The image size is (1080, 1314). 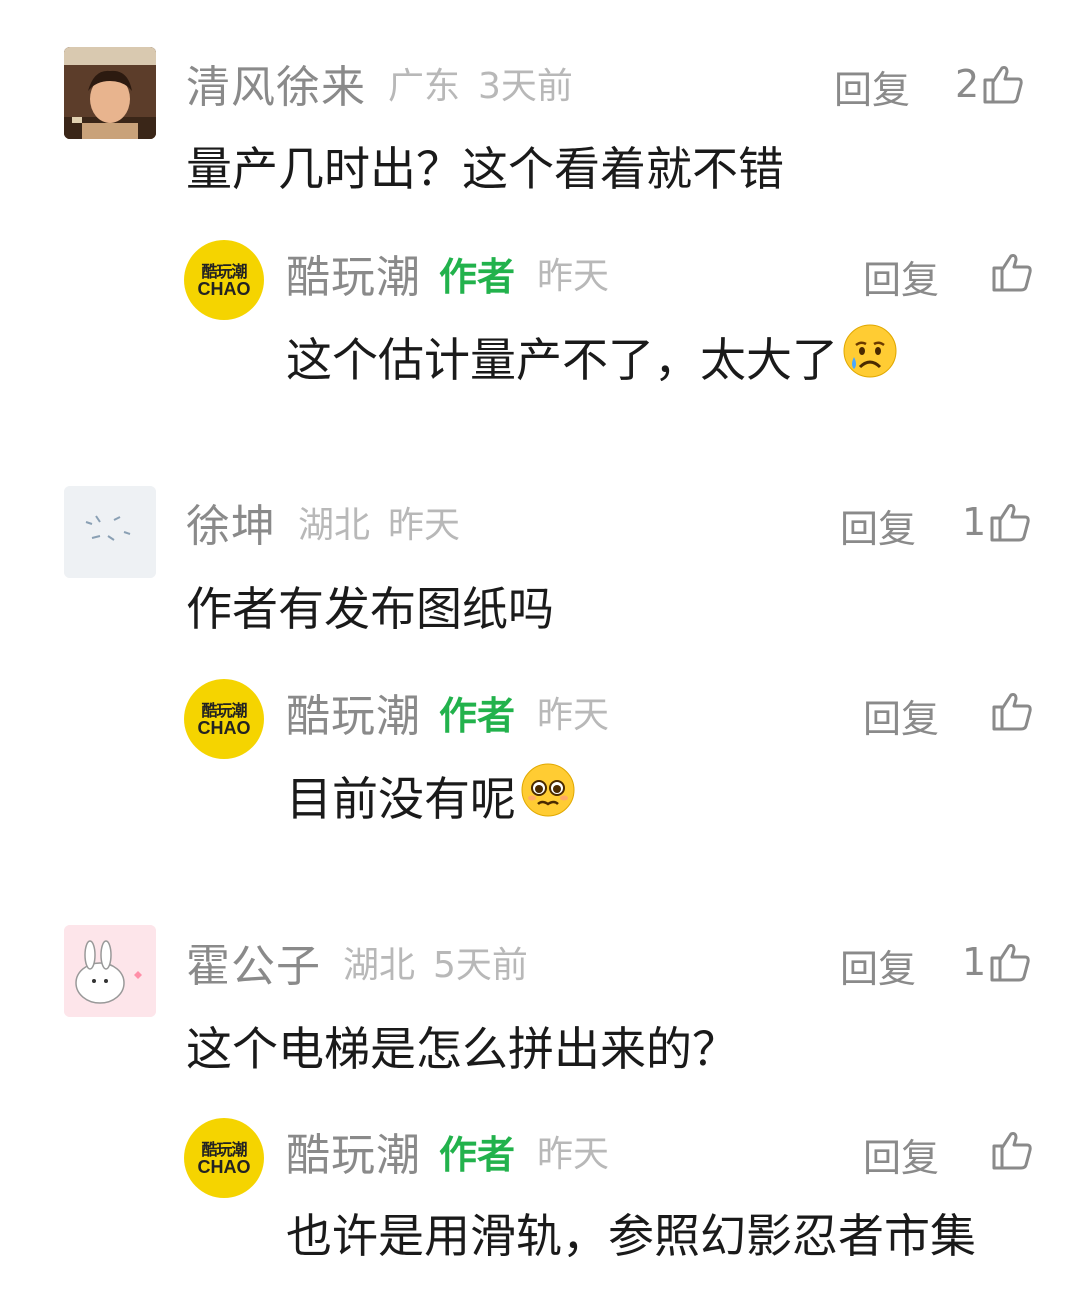 I want to click on reply-text: 也许是用滑轨，参照幻影忍者市集, so click(x=631, y=1236).